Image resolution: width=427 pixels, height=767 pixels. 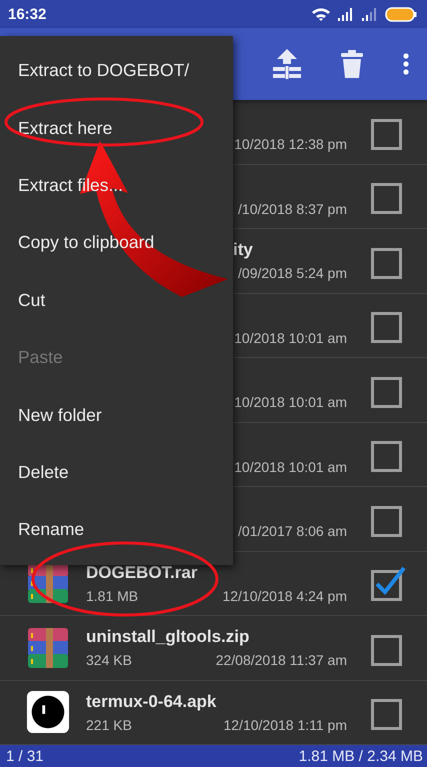 I want to click on modified-date: /09/2018 5:24 pm, so click(x=292, y=273).